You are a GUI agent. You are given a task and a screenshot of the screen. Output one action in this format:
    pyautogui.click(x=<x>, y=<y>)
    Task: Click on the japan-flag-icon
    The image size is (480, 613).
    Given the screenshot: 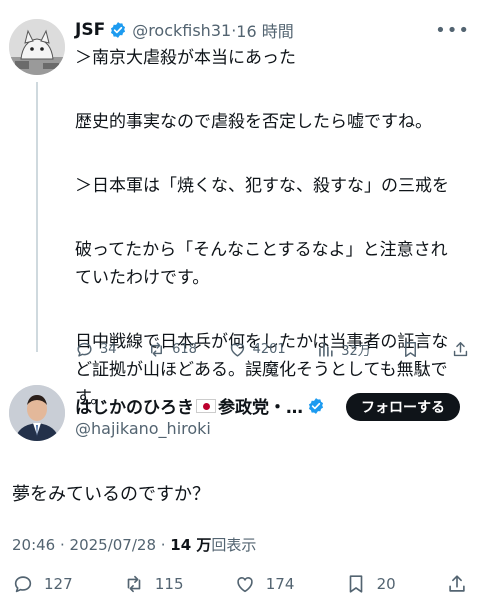 What is the action you would take?
    pyautogui.click(x=206, y=405)
    